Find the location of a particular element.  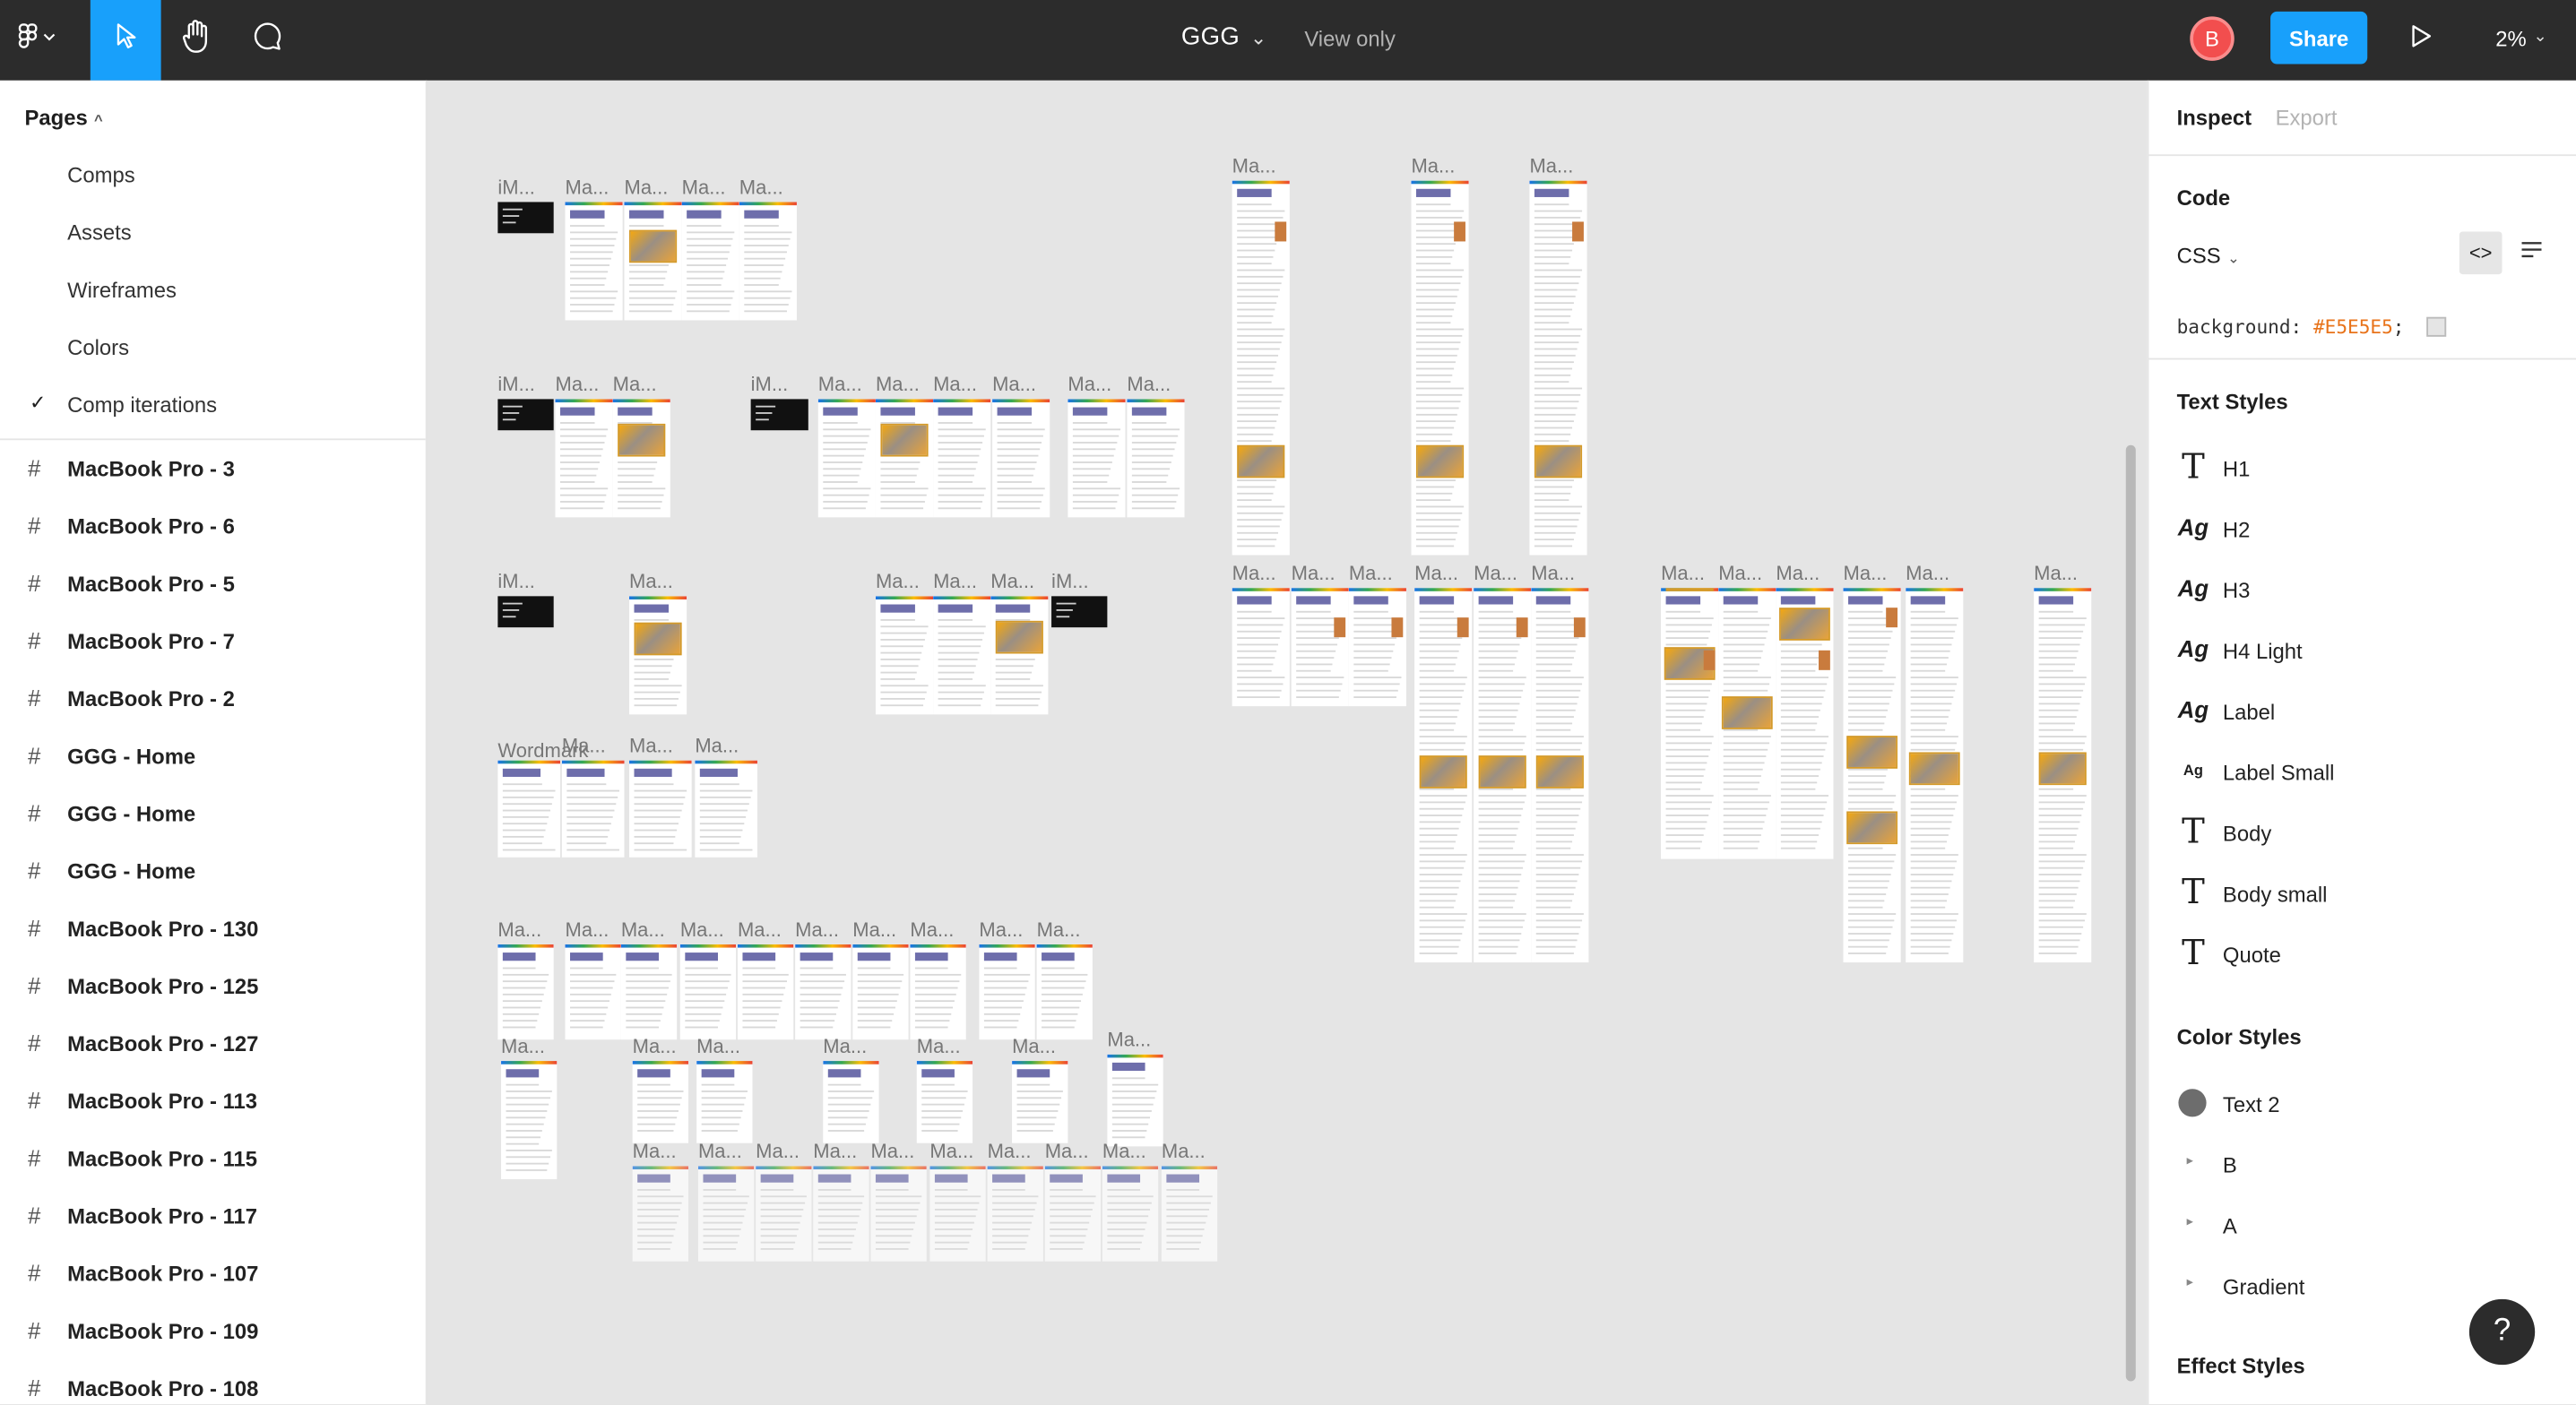

text-style-item: T Quote is located at coordinates (2374, 956).